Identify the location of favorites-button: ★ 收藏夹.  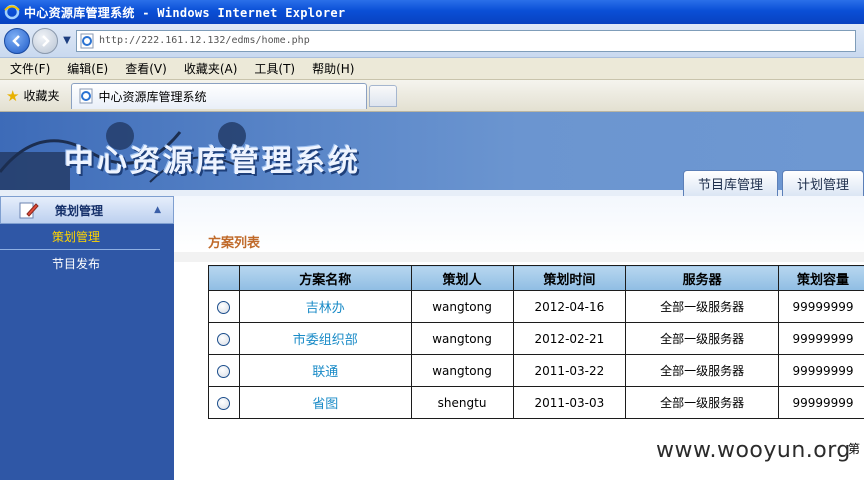
(32, 96).